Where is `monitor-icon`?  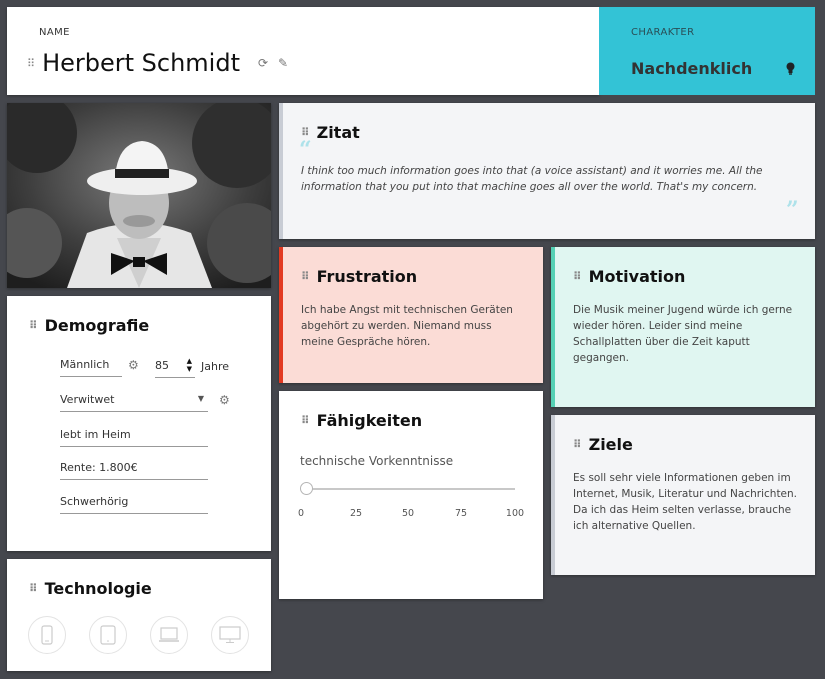
monitor-icon is located at coordinates (230, 635).